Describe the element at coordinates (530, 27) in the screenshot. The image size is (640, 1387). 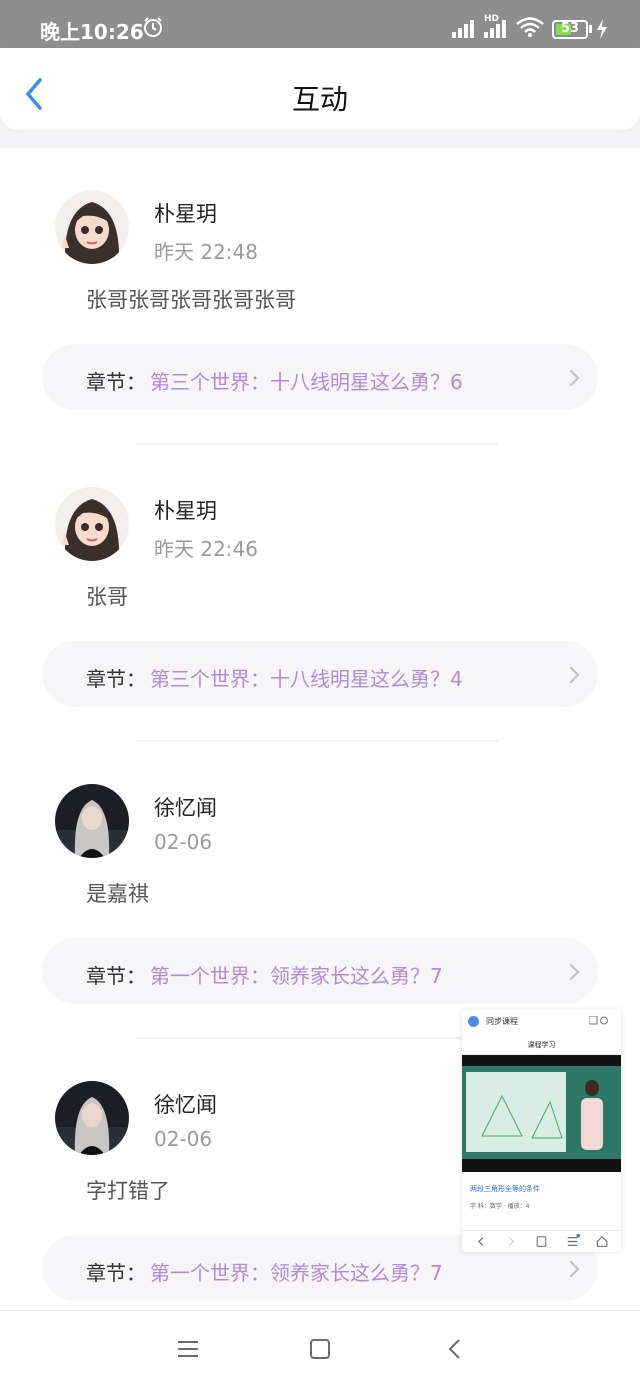
I see `wifi-icon` at that location.